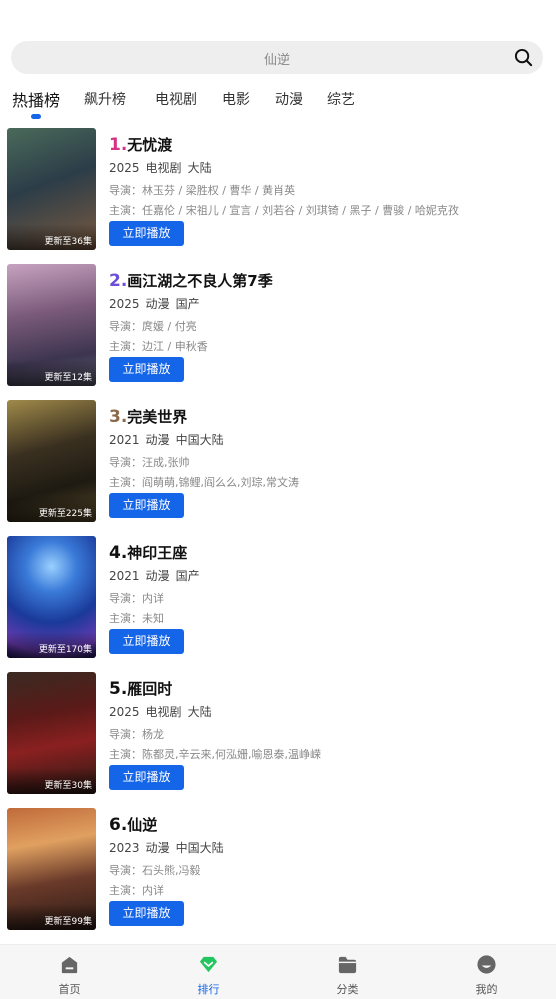 The height and width of the screenshot is (999, 556). Describe the element at coordinates (105, 99) in the screenshot. I see `tab-rising: 飙升榜` at that location.